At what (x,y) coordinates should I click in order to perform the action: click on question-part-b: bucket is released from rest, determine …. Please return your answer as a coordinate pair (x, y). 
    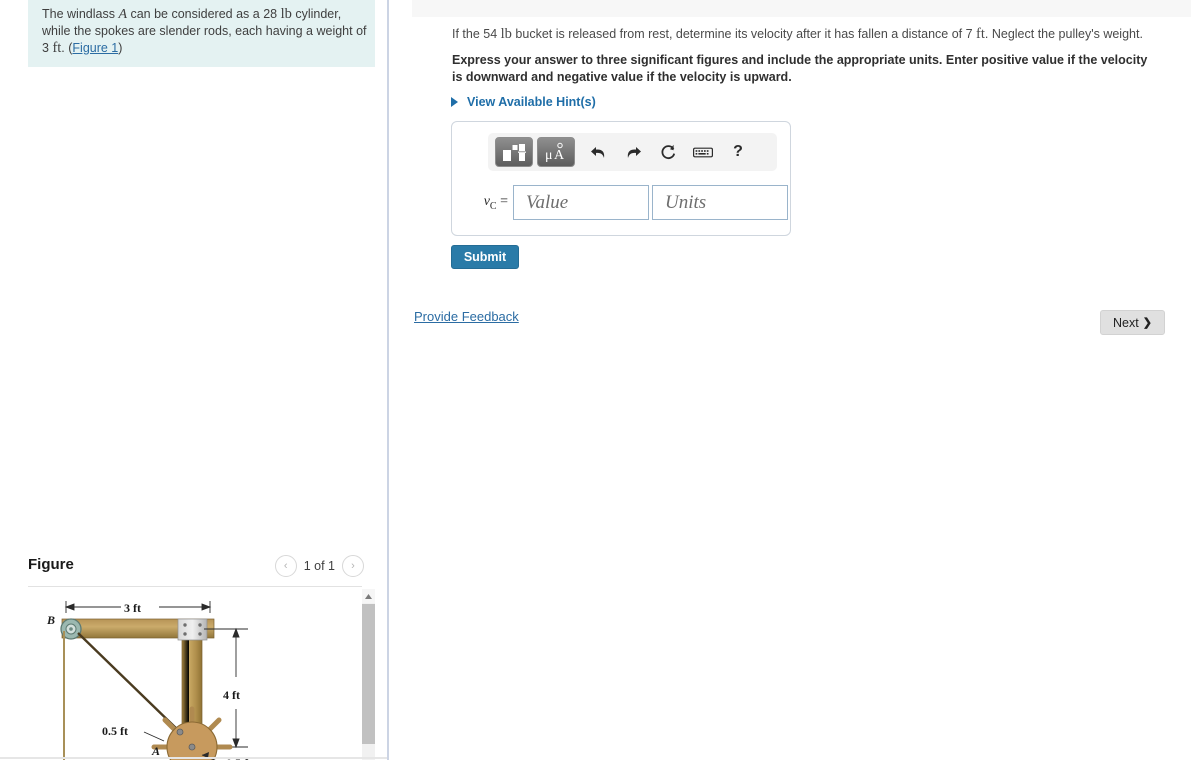
    Looking at the image, I should click on (744, 34).